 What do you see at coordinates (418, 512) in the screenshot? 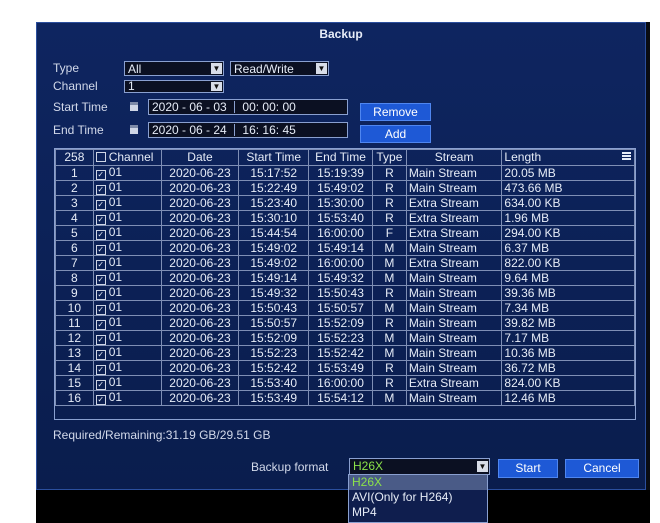
I see `format-option-mp4: MP4` at bounding box center [418, 512].